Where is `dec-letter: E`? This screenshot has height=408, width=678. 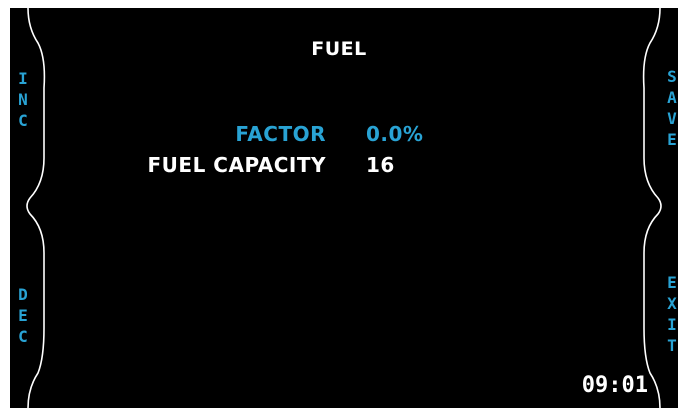
dec-letter: E is located at coordinates (23, 315).